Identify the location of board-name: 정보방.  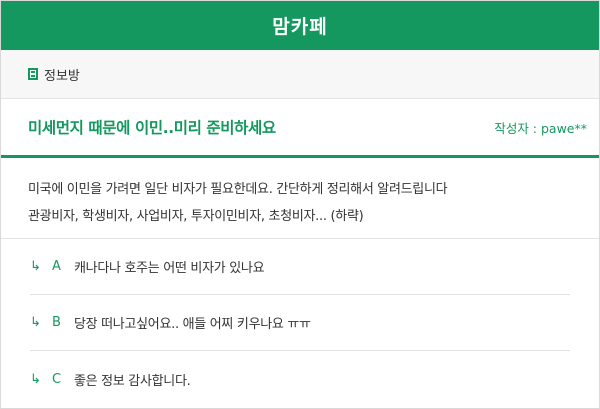
(62, 74).